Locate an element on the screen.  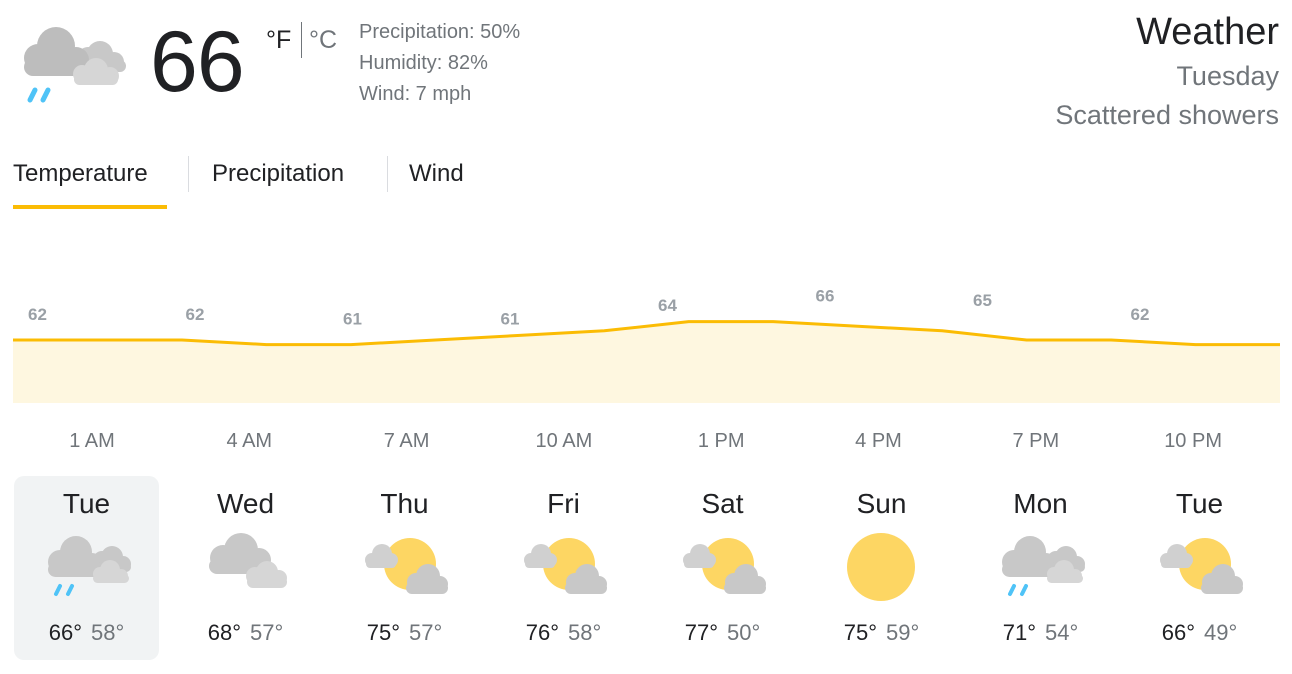
forecast-temps: 66° 58° is located at coordinates (86, 633).